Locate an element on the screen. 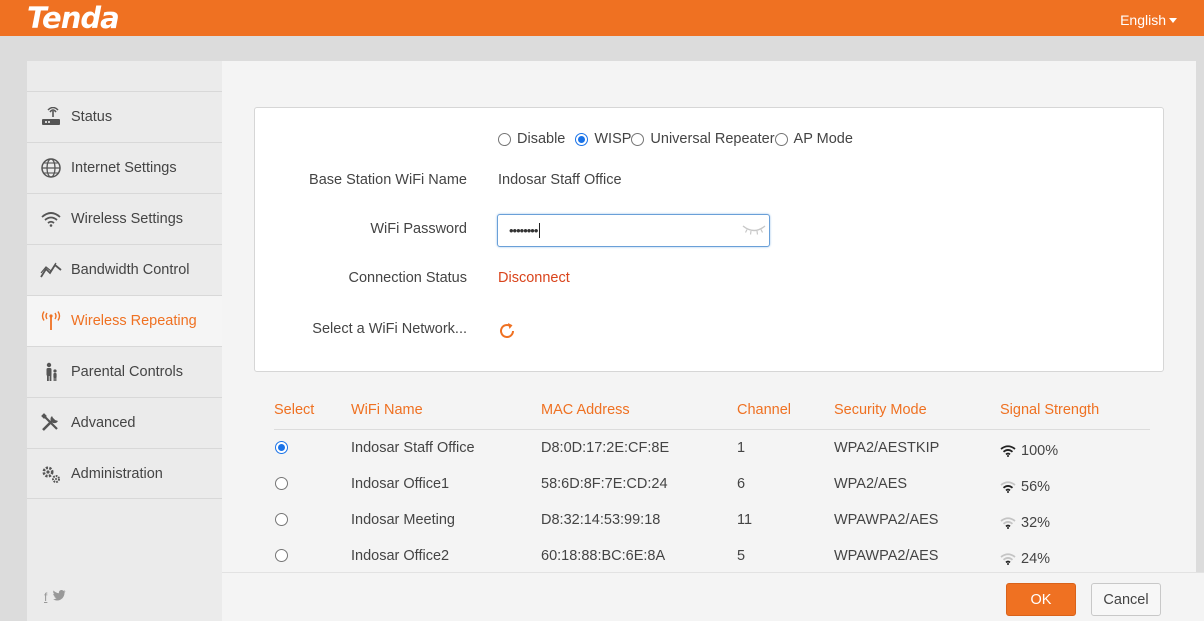 This screenshot has width=1204, height=621. mode-selector: Disable WISP Universal Repeater AP Mode is located at coordinates (675, 139).